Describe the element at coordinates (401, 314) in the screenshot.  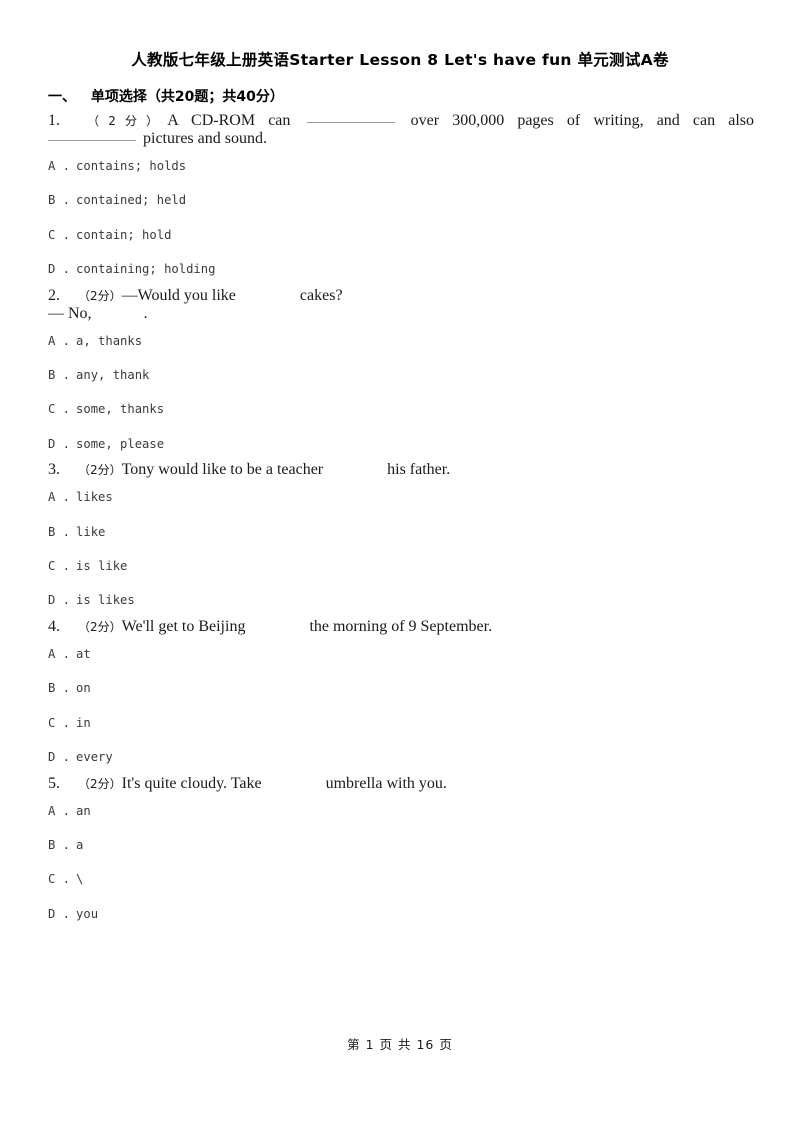
I see `question-2-line-2: — No, .` at that location.